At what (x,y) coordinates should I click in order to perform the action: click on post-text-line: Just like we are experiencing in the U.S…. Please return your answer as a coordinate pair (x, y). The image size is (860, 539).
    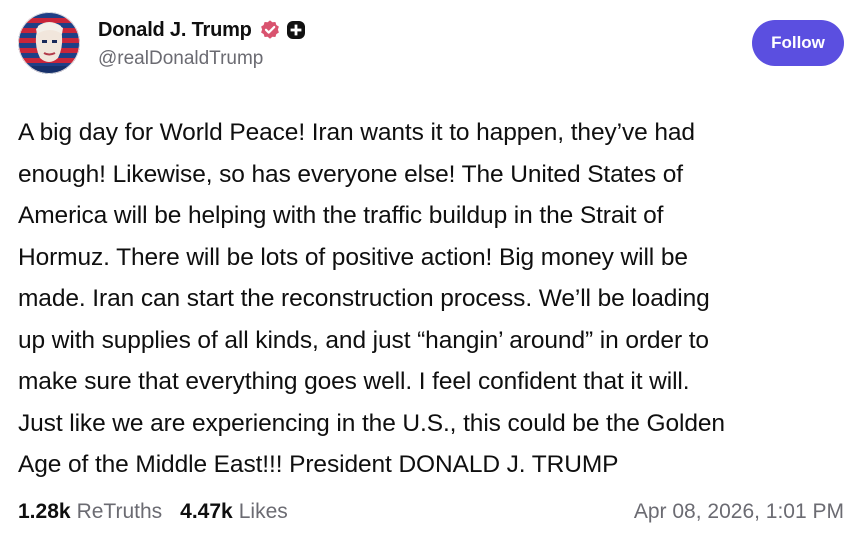
    Looking at the image, I should click on (371, 423).